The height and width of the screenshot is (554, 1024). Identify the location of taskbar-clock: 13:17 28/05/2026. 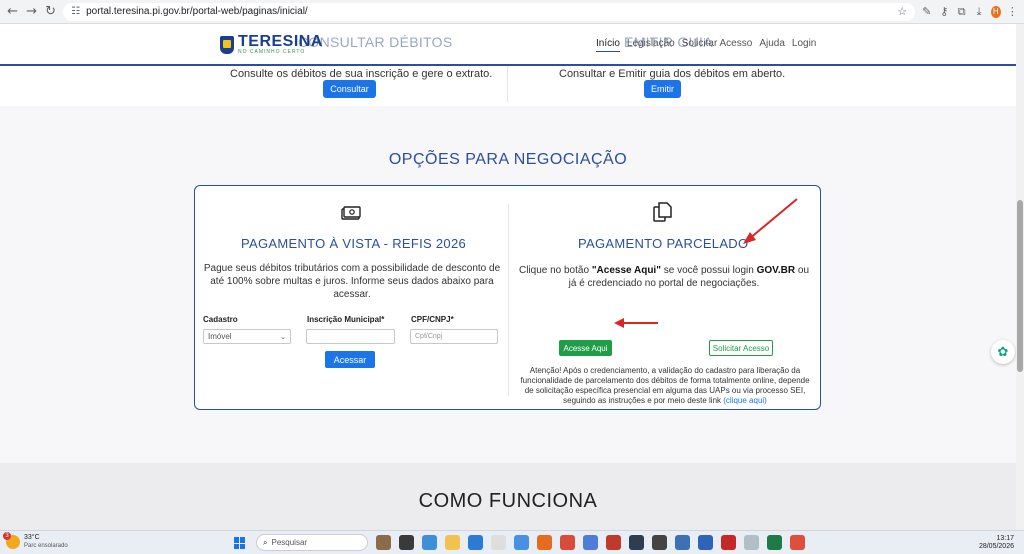
(996, 543).